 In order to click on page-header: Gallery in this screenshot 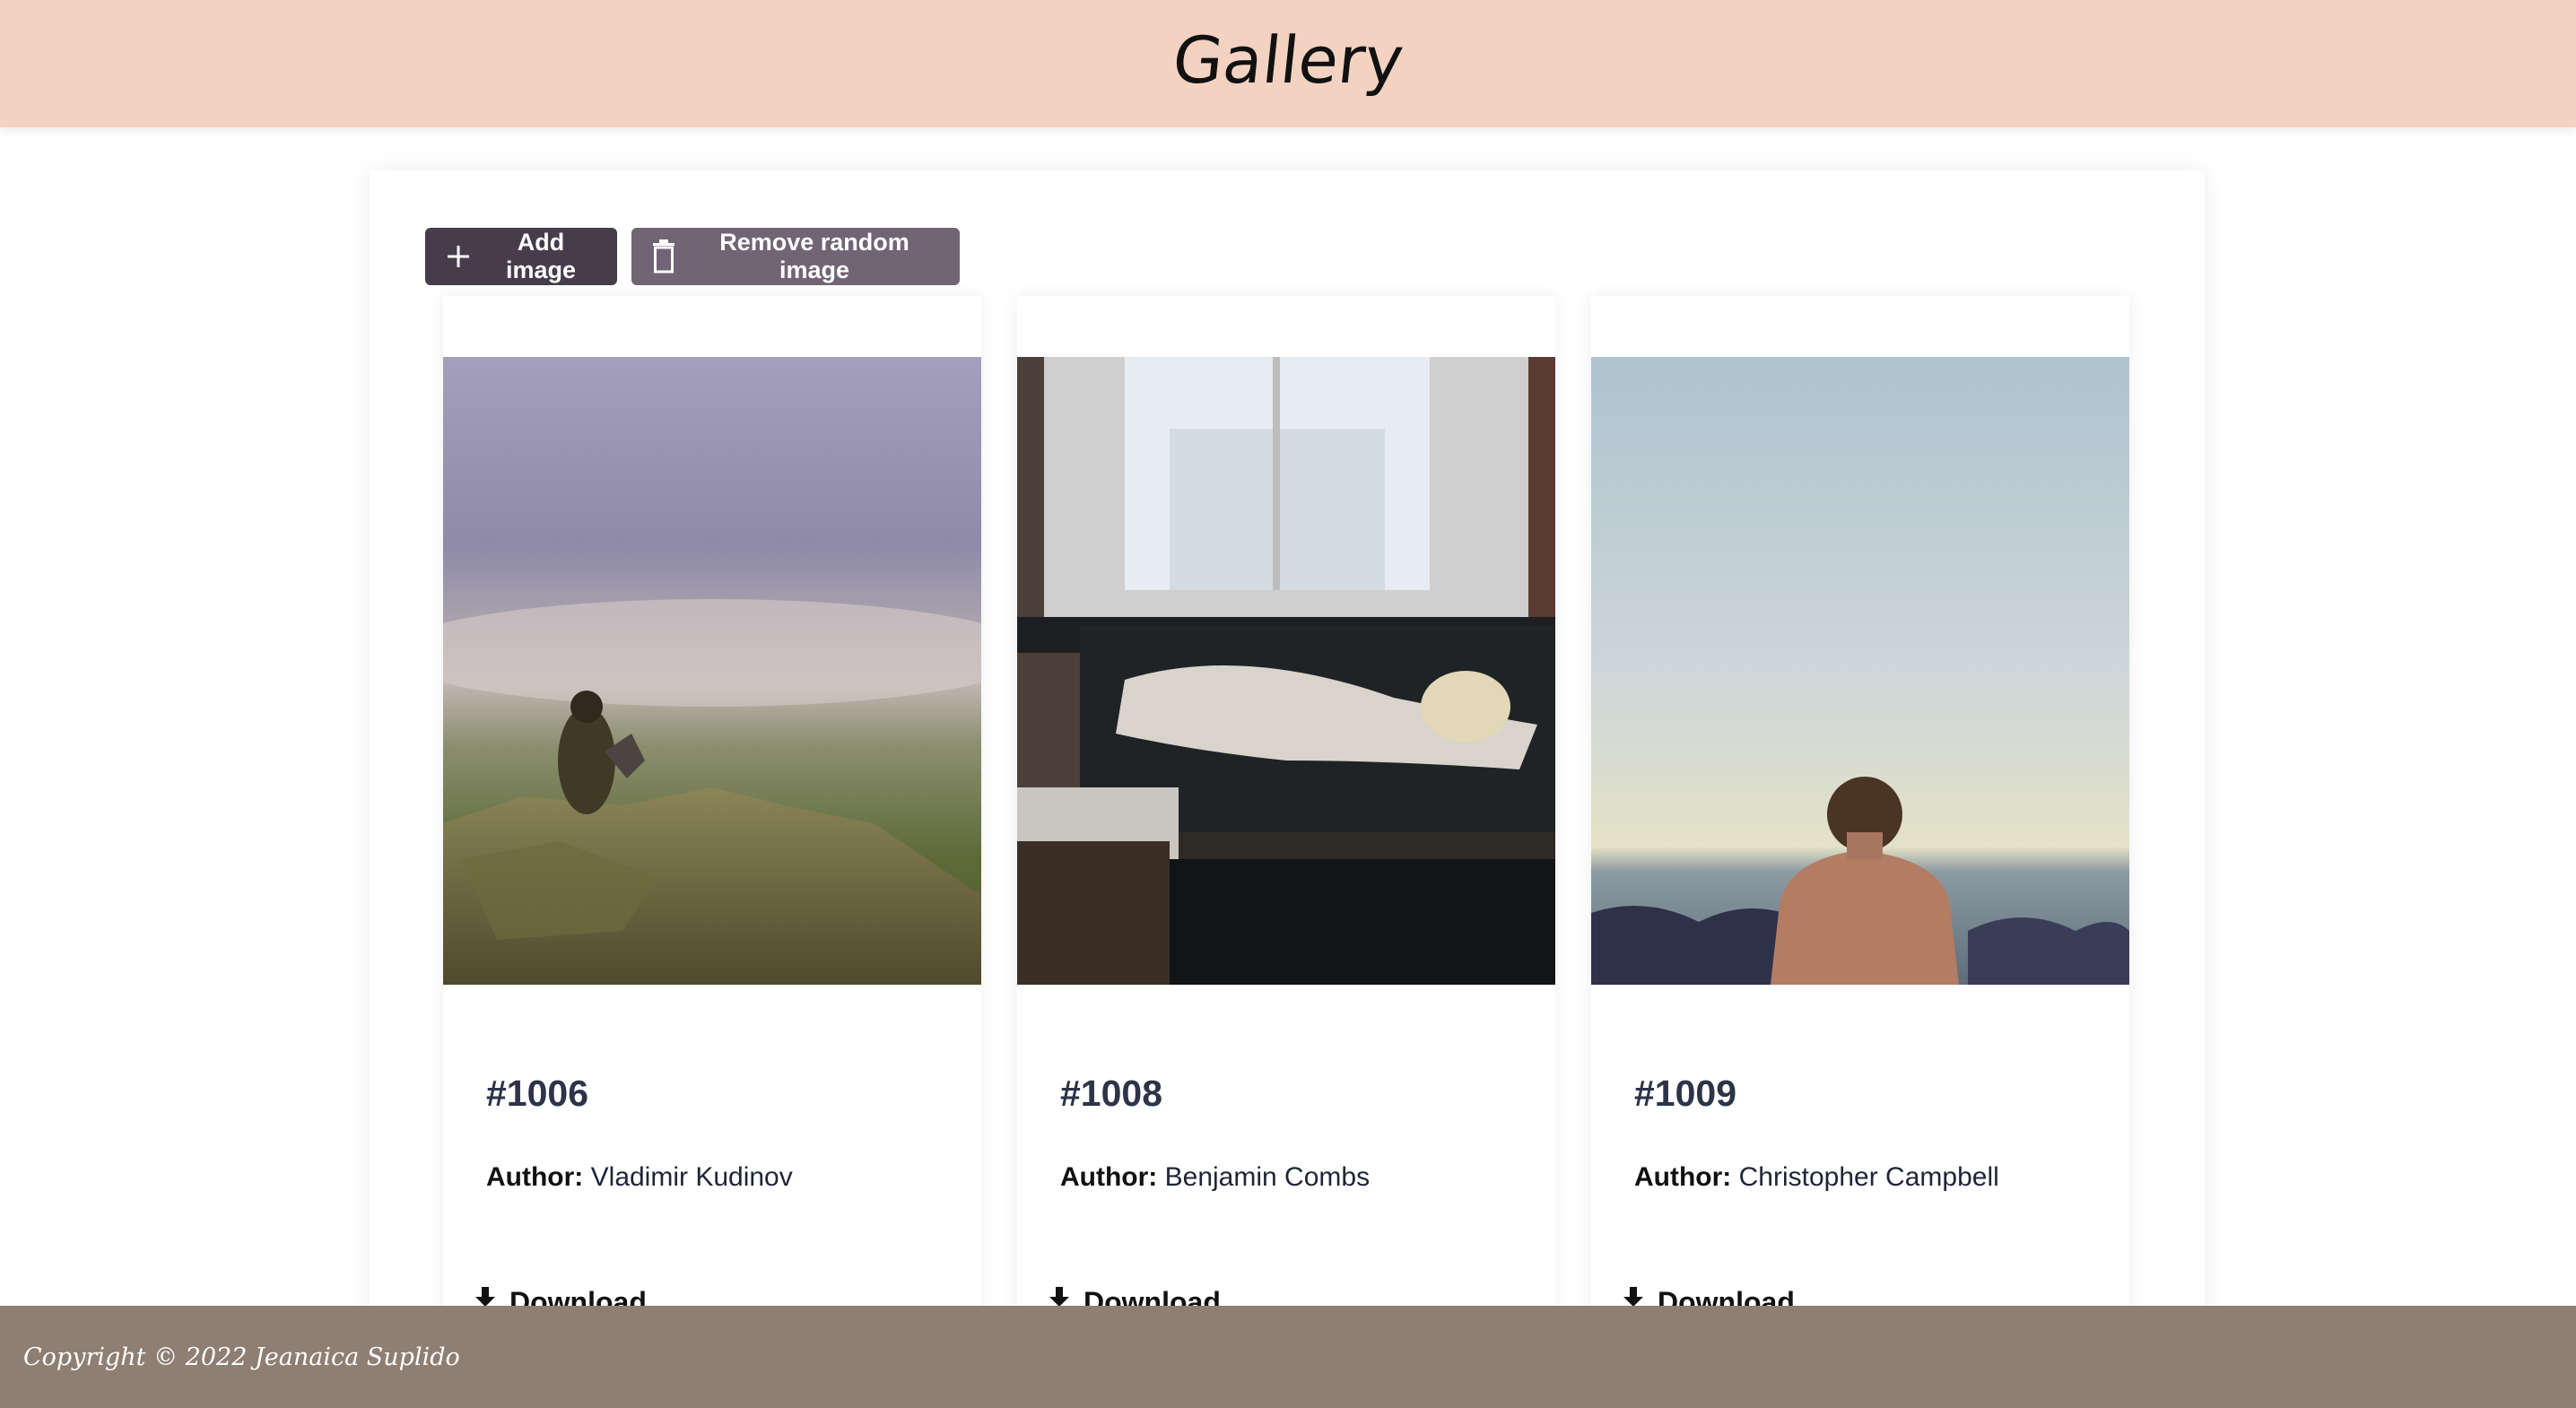, I will do `click(1288, 63)`.